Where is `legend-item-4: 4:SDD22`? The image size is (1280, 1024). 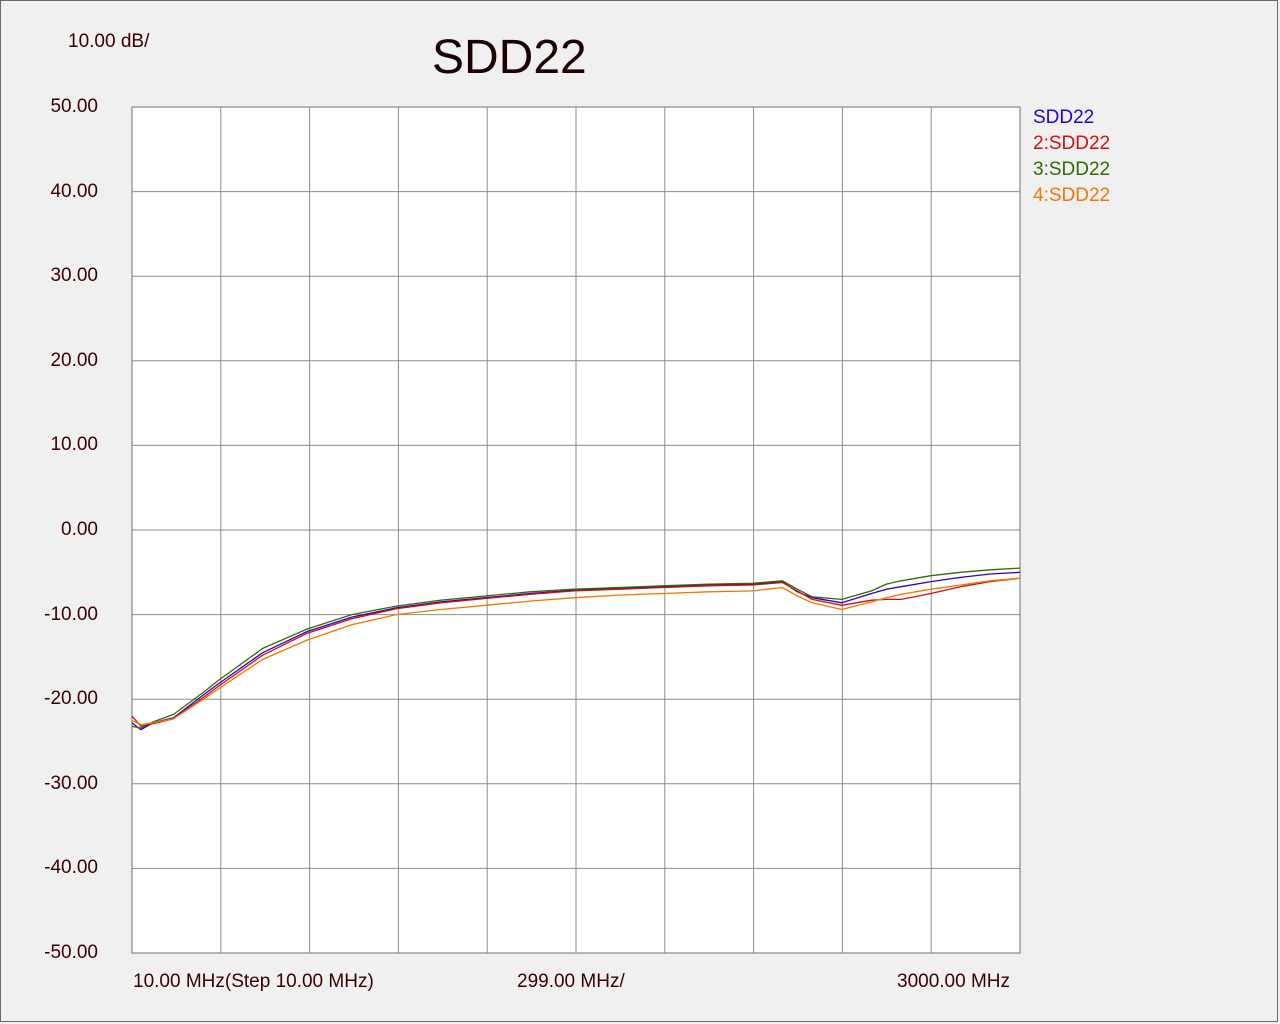 legend-item-4: 4:SDD22 is located at coordinates (1072, 195).